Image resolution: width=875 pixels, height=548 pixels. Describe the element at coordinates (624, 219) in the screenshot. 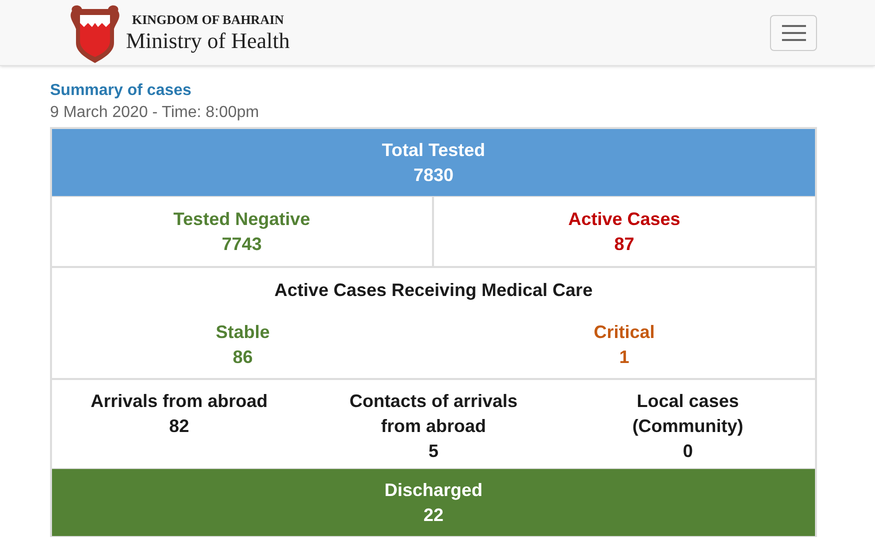

I see `stat-label: Active Cases` at that location.